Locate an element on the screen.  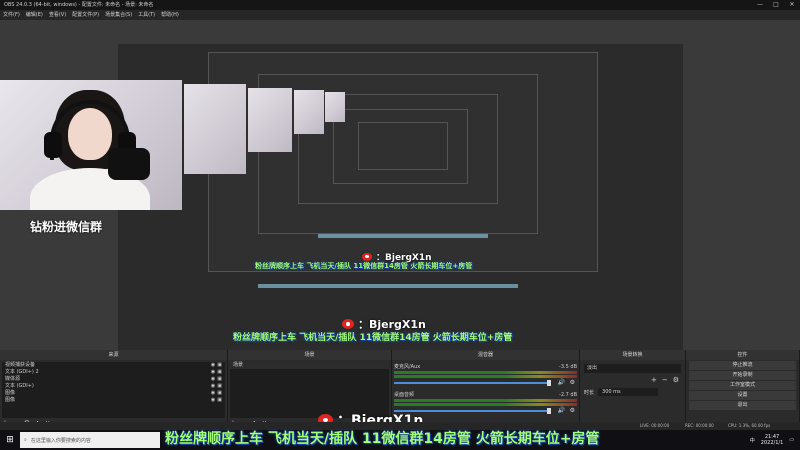
list-item: 场景 is located at coordinates (309, 365).